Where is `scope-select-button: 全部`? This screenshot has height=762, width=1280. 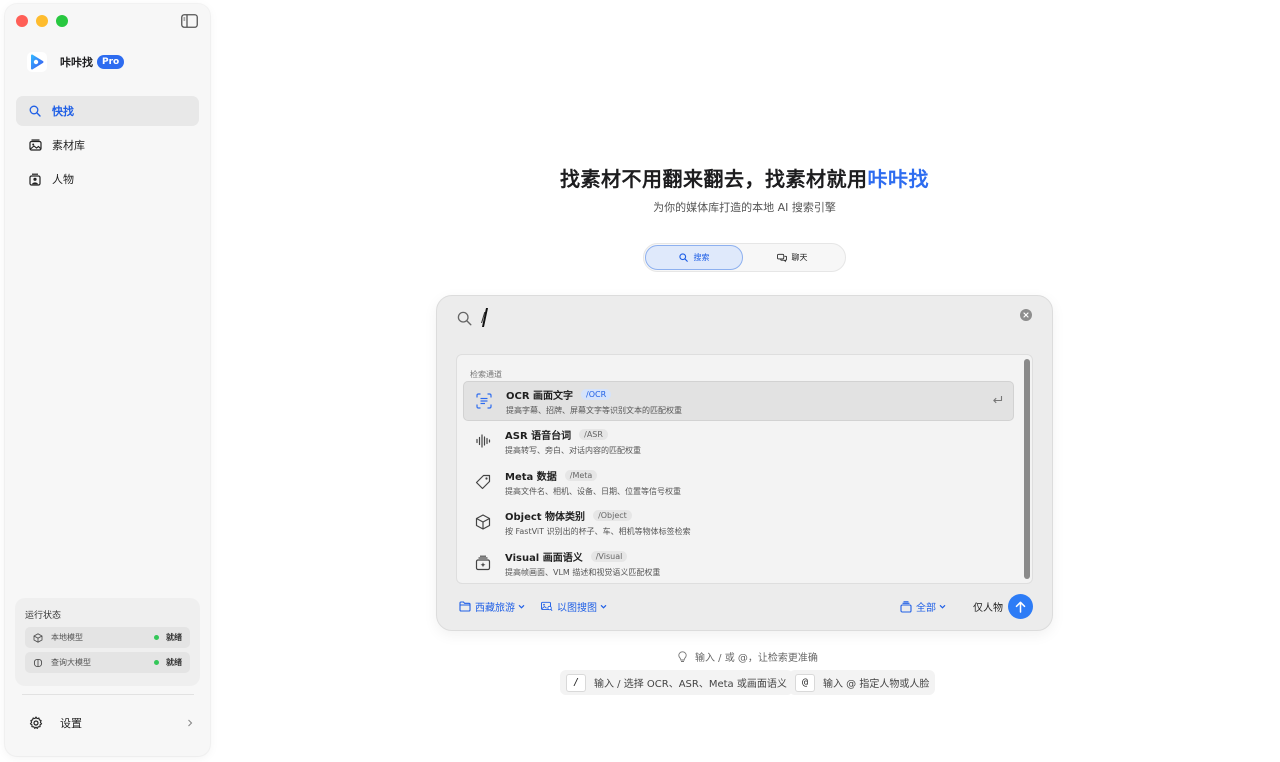
scope-select-button: 全部 is located at coordinates (923, 606).